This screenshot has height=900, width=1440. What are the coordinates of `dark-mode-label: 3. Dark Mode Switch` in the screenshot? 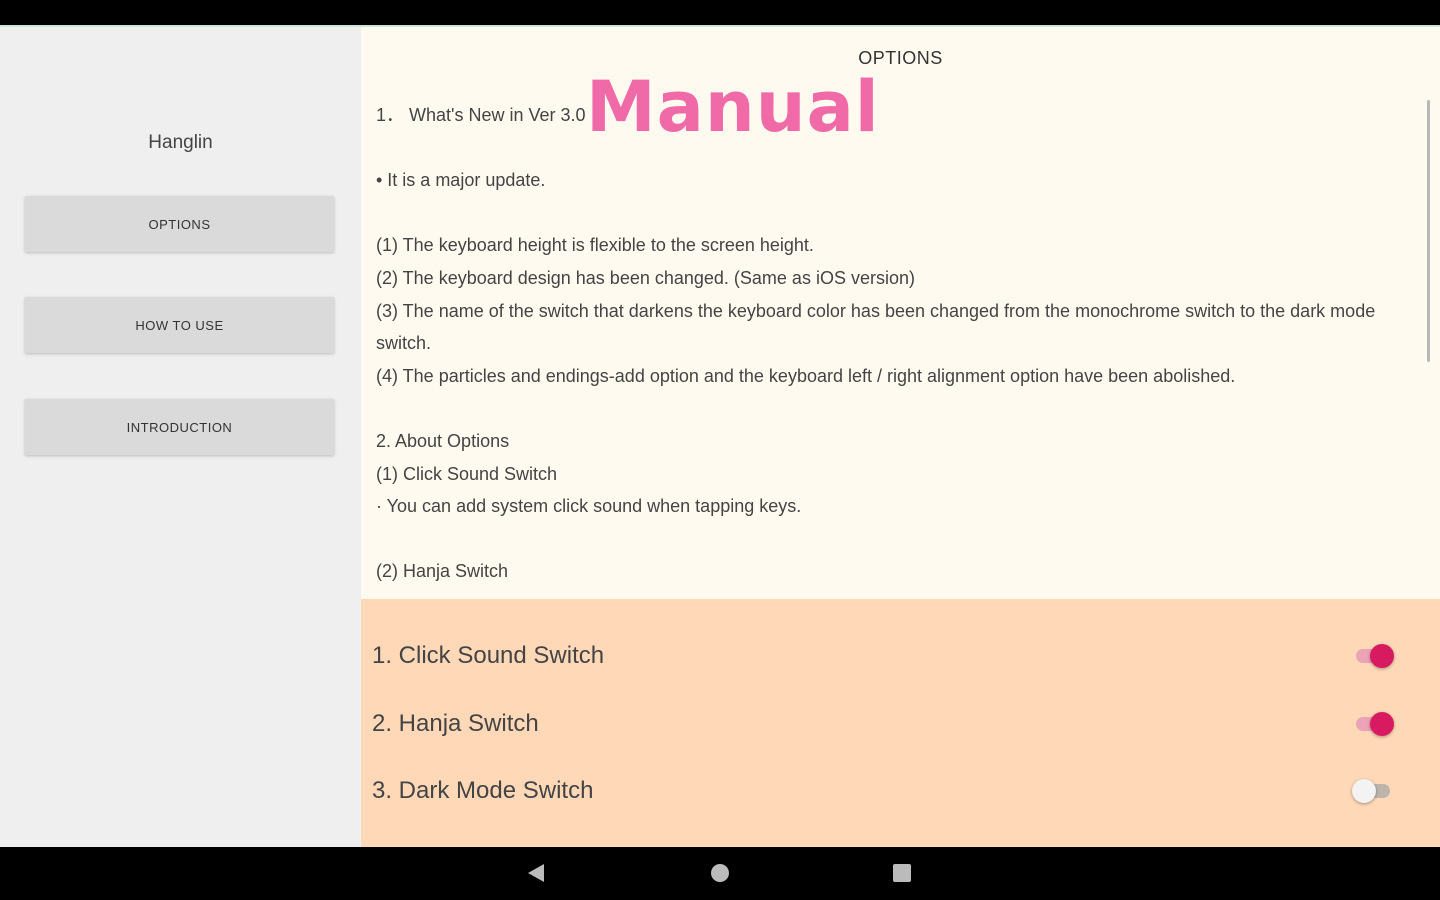 It's located at (483, 790).